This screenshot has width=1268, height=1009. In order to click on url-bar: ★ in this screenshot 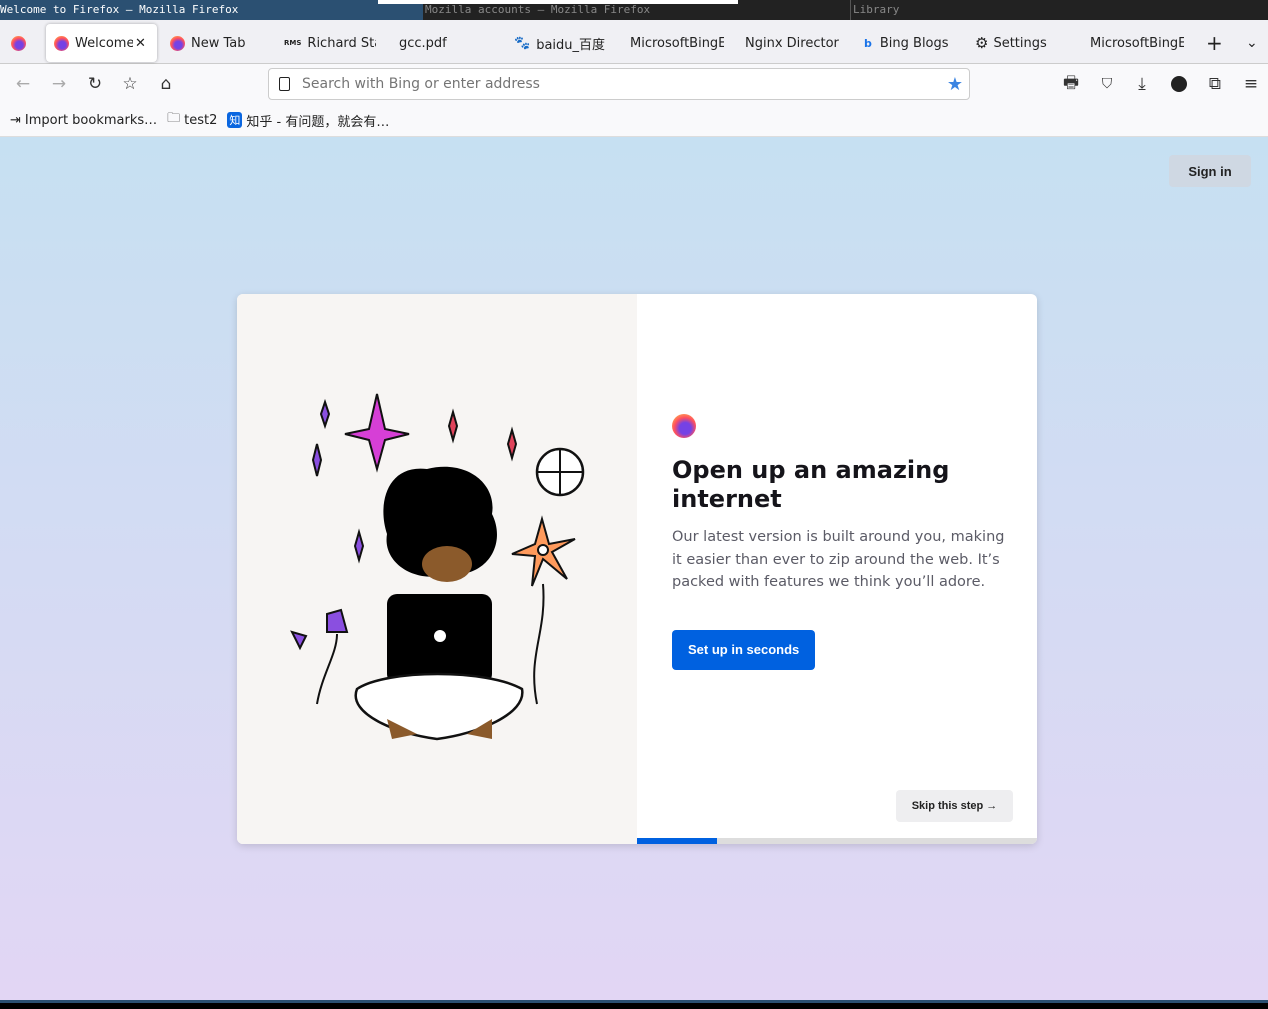, I will do `click(619, 84)`.